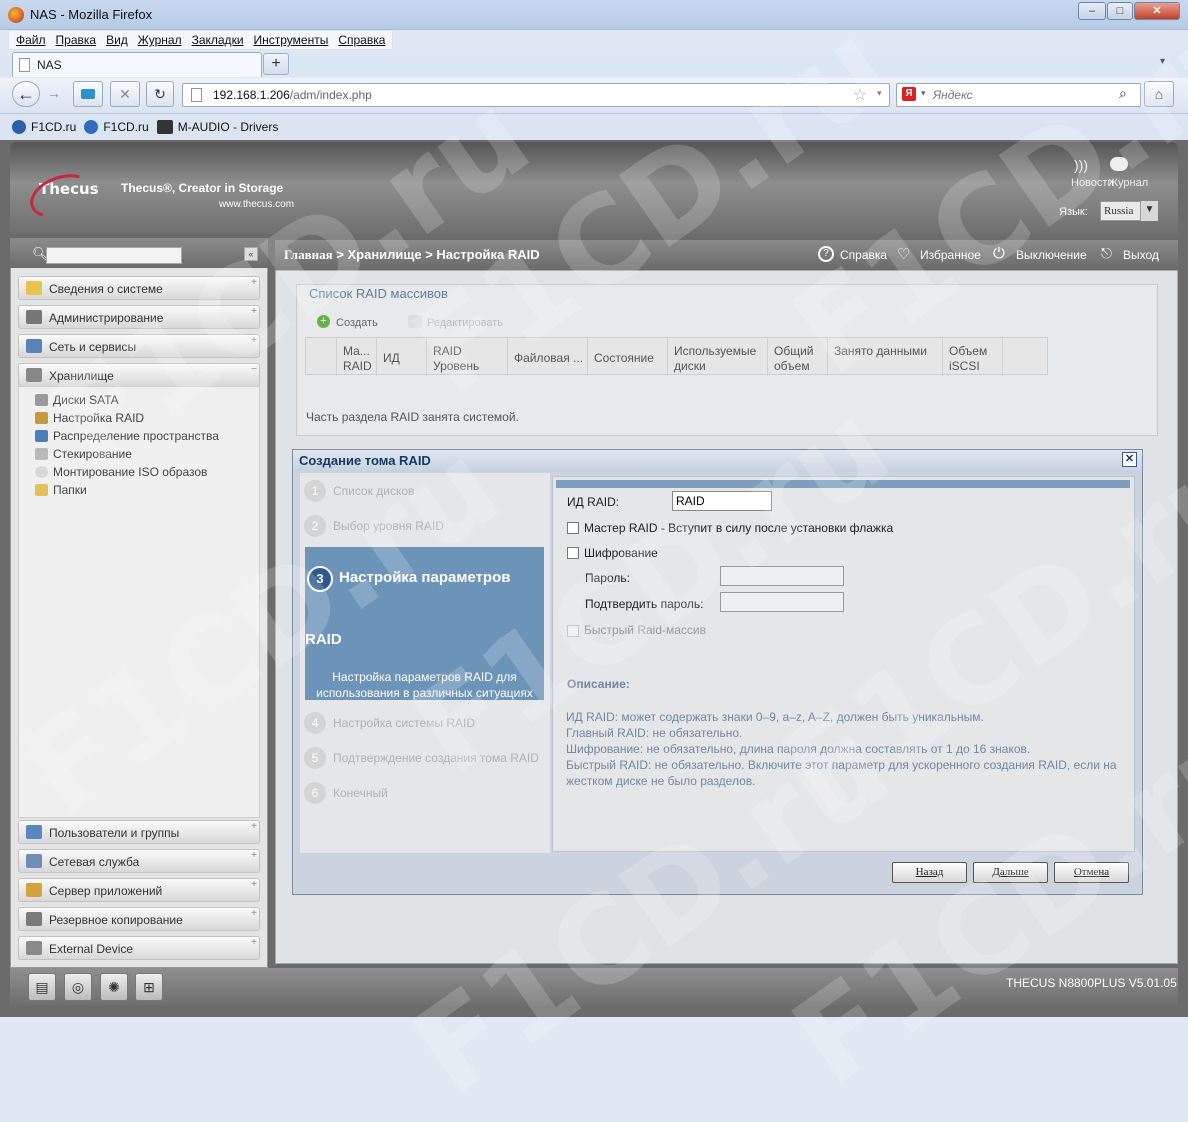  What do you see at coordinates (117, 40) in the screenshot?
I see `menu-view: Вид` at bounding box center [117, 40].